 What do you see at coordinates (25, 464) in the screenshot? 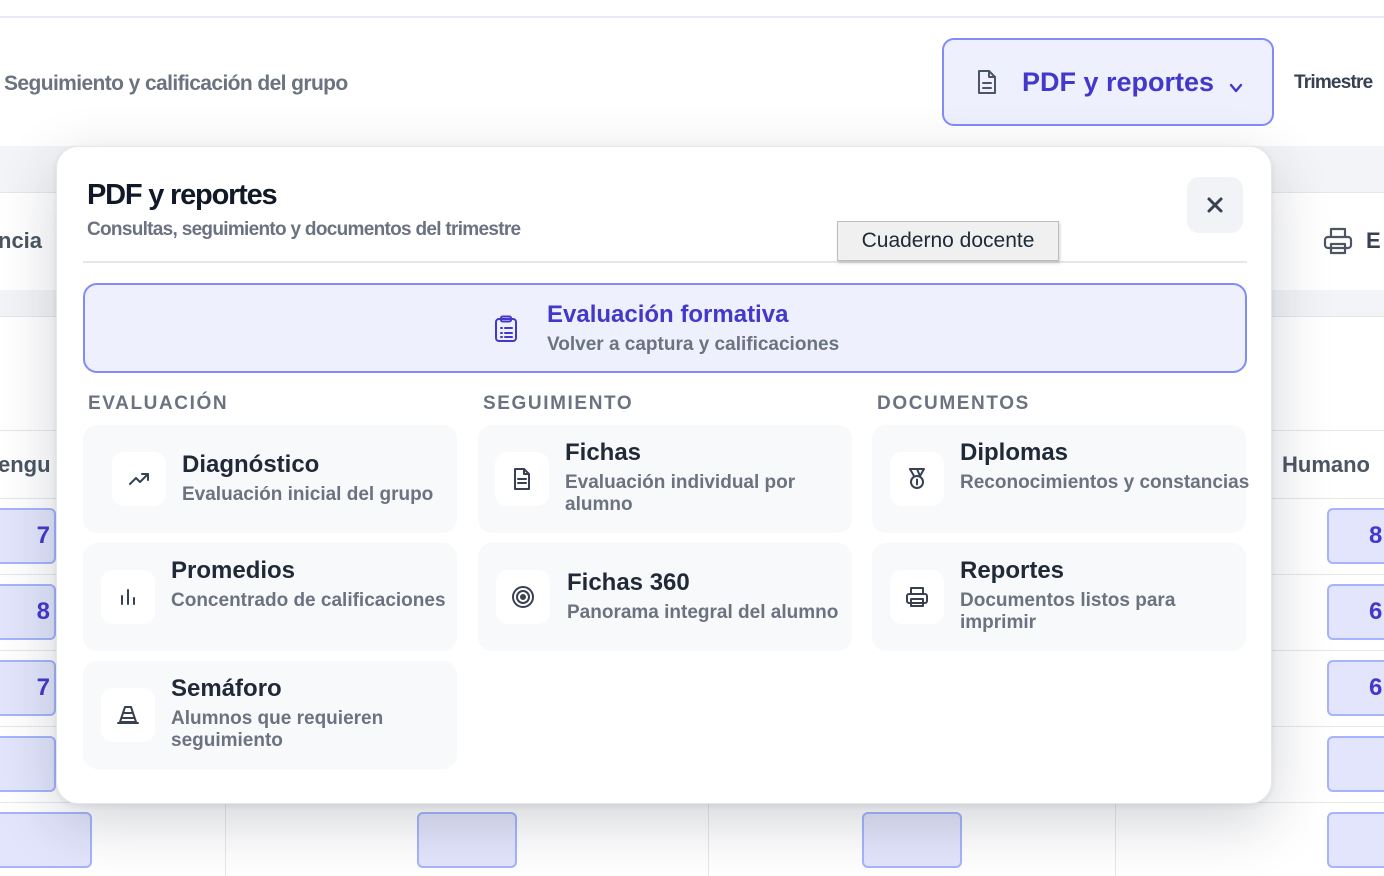
I see `column-label-left: engu` at bounding box center [25, 464].